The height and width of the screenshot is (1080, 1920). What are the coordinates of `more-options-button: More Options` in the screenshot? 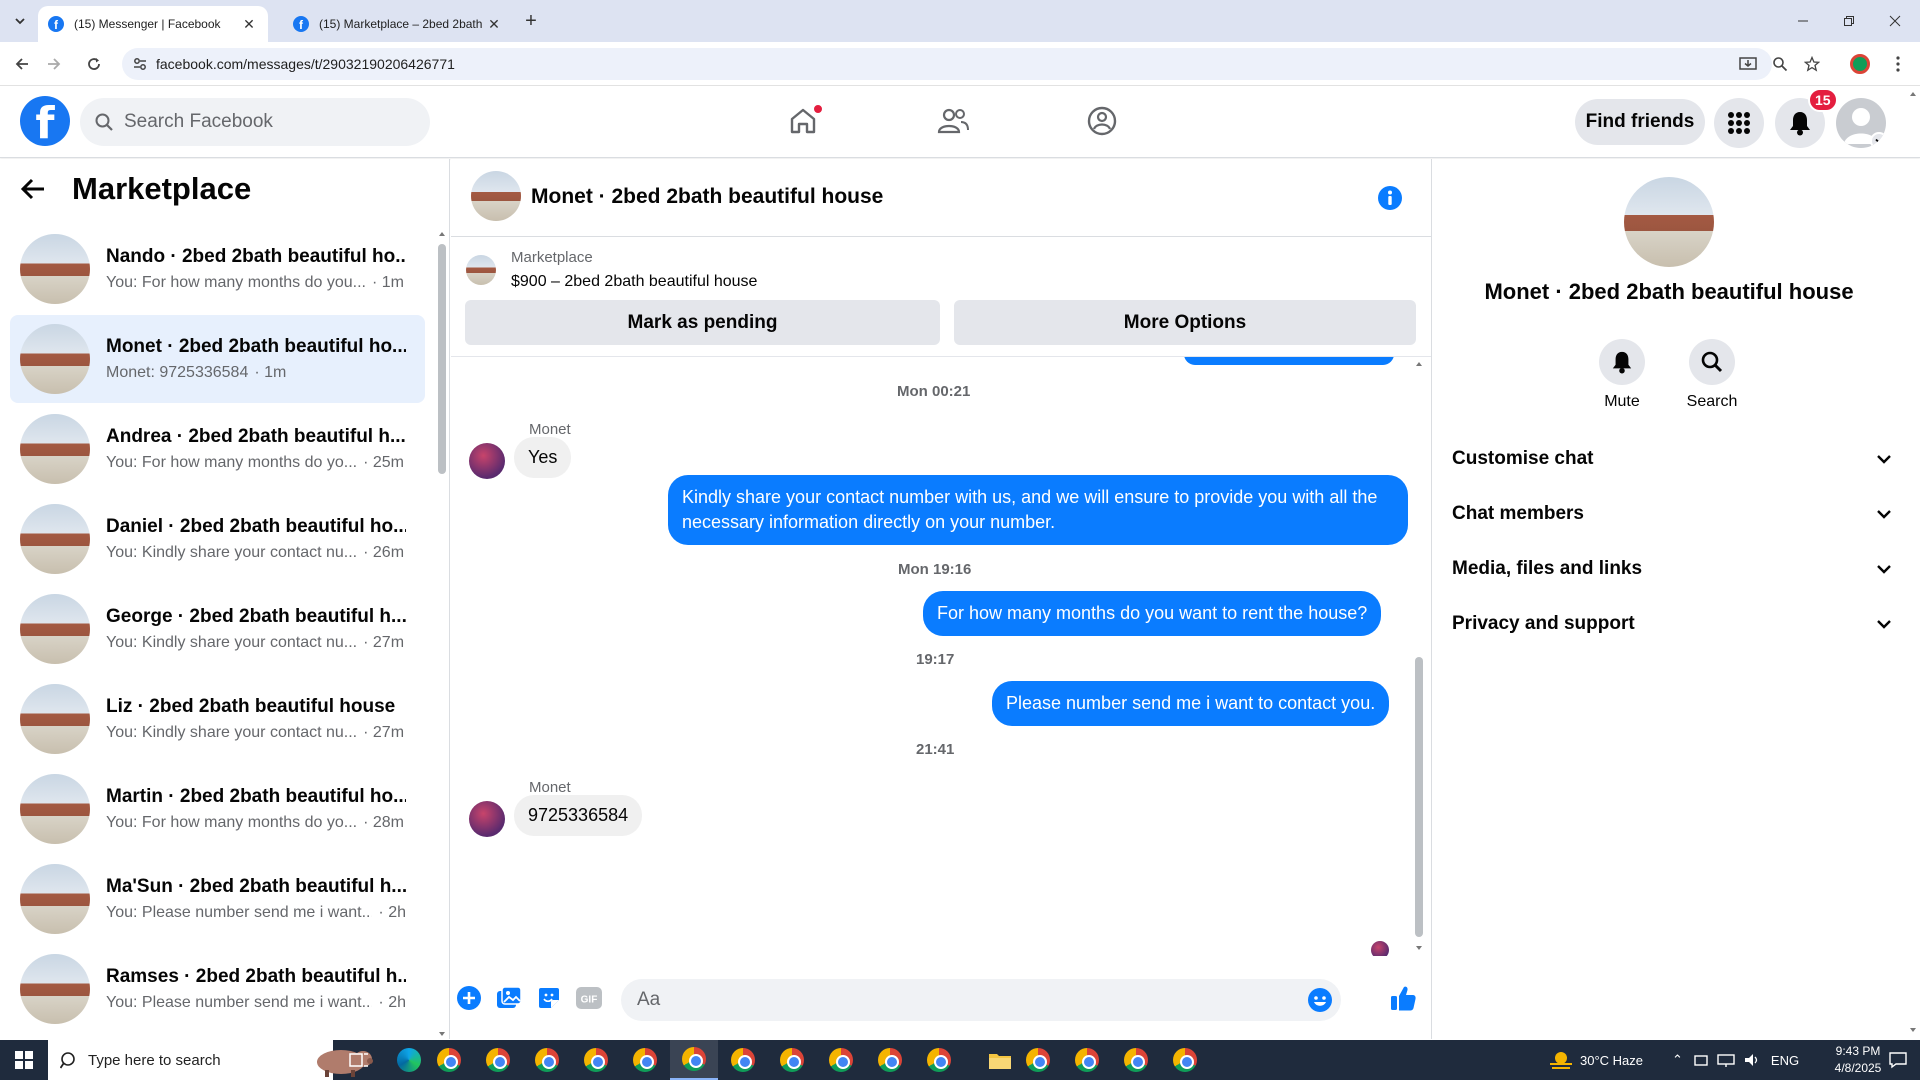 It's located at (1185, 322).